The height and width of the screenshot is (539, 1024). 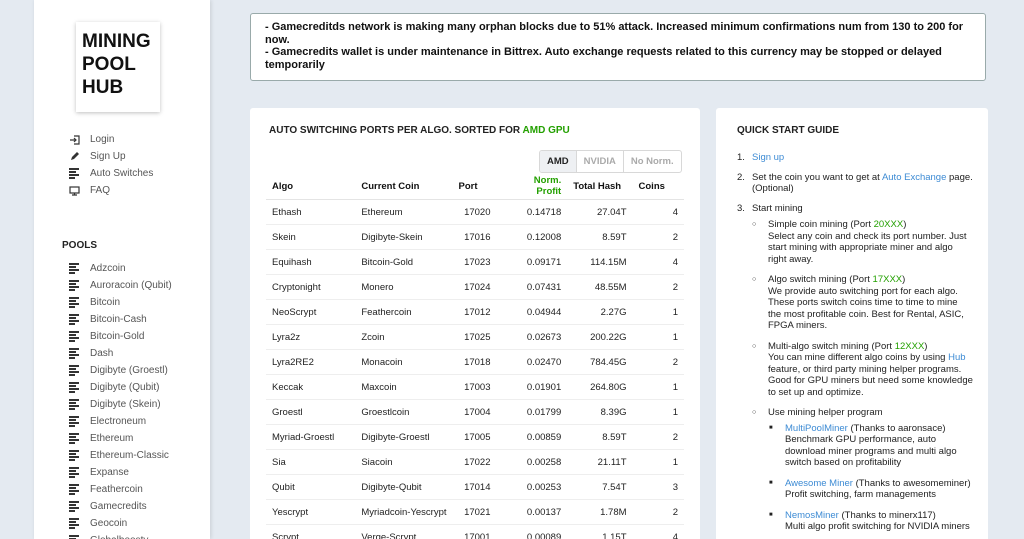 I want to click on table-row: Skein Digibyte-Skein 17016 0.12008 8.59T 2, so click(x=475, y=237).